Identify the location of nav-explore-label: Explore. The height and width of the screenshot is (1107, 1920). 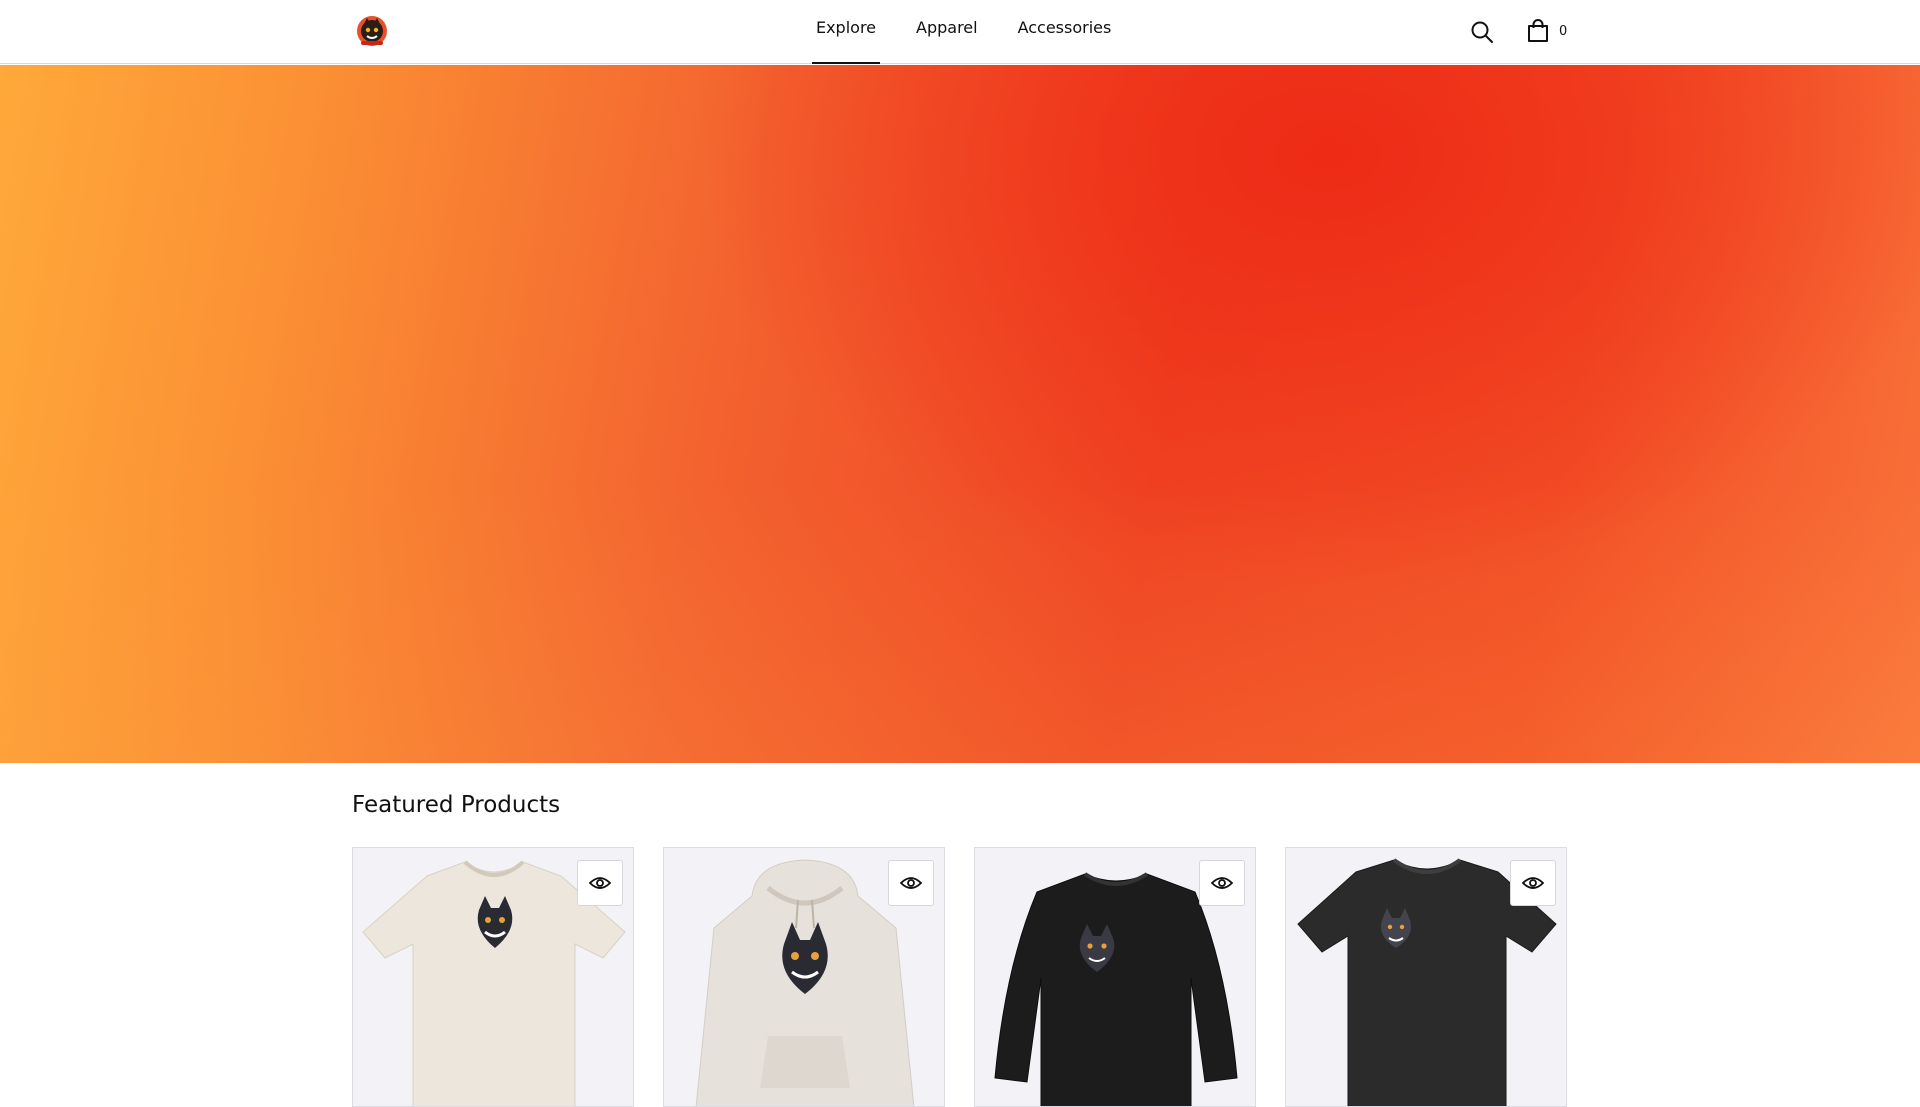
(846, 27).